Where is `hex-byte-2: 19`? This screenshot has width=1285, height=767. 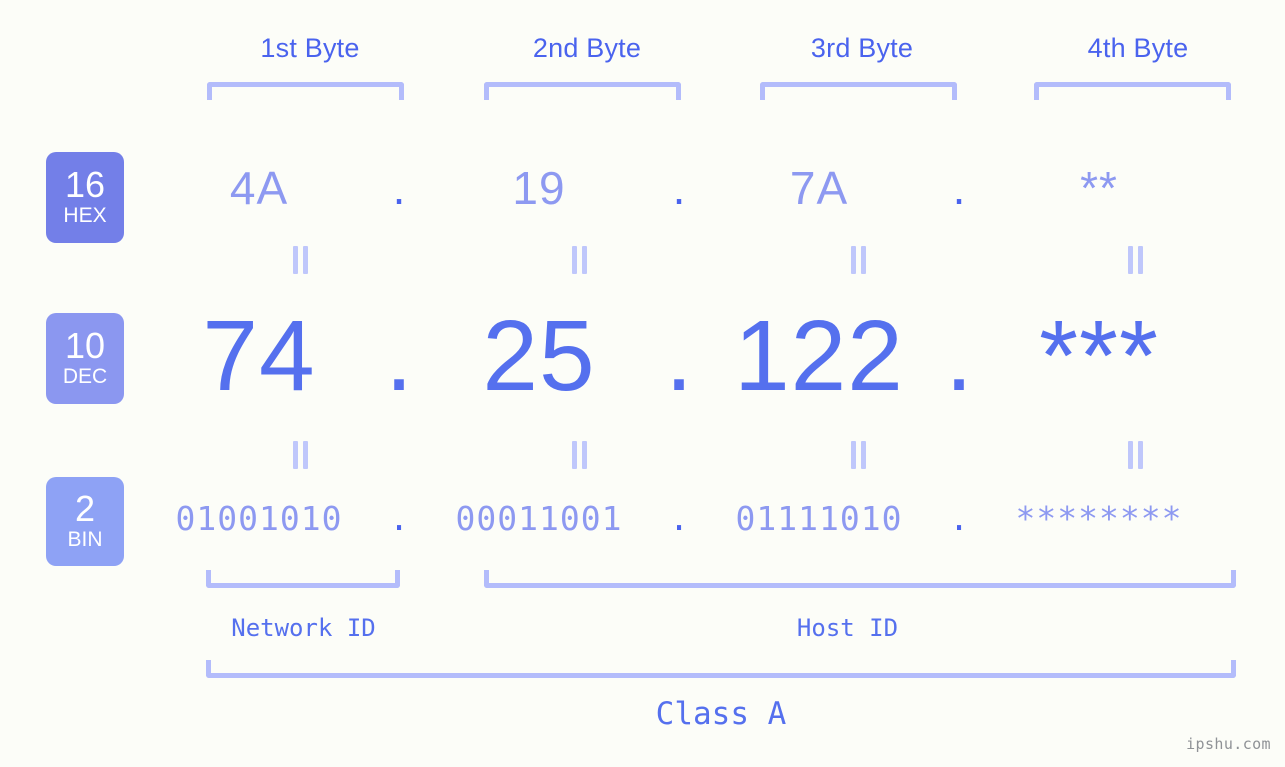
hex-byte-2: 19 is located at coordinates (539, 188).